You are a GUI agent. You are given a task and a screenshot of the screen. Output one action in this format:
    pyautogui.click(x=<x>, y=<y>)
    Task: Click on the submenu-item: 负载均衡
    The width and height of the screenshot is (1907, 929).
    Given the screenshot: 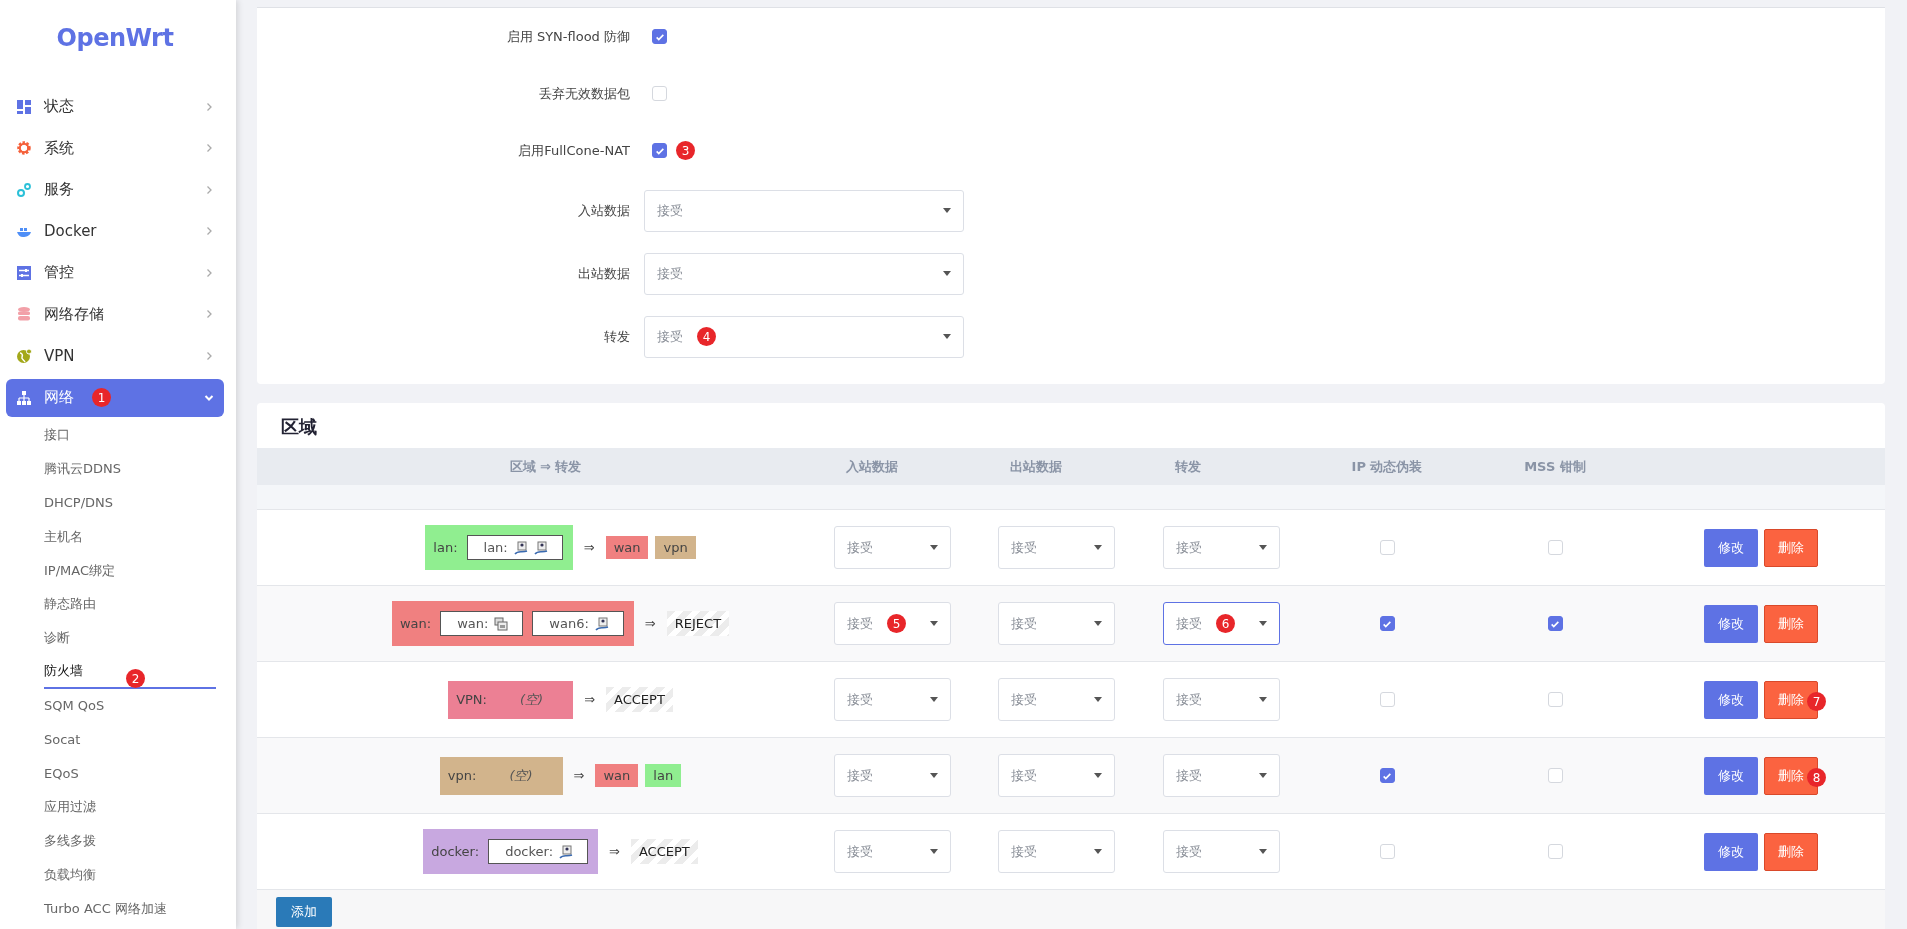 What is the action you would take?
    pyautogui.click(x=130, y=875)
    